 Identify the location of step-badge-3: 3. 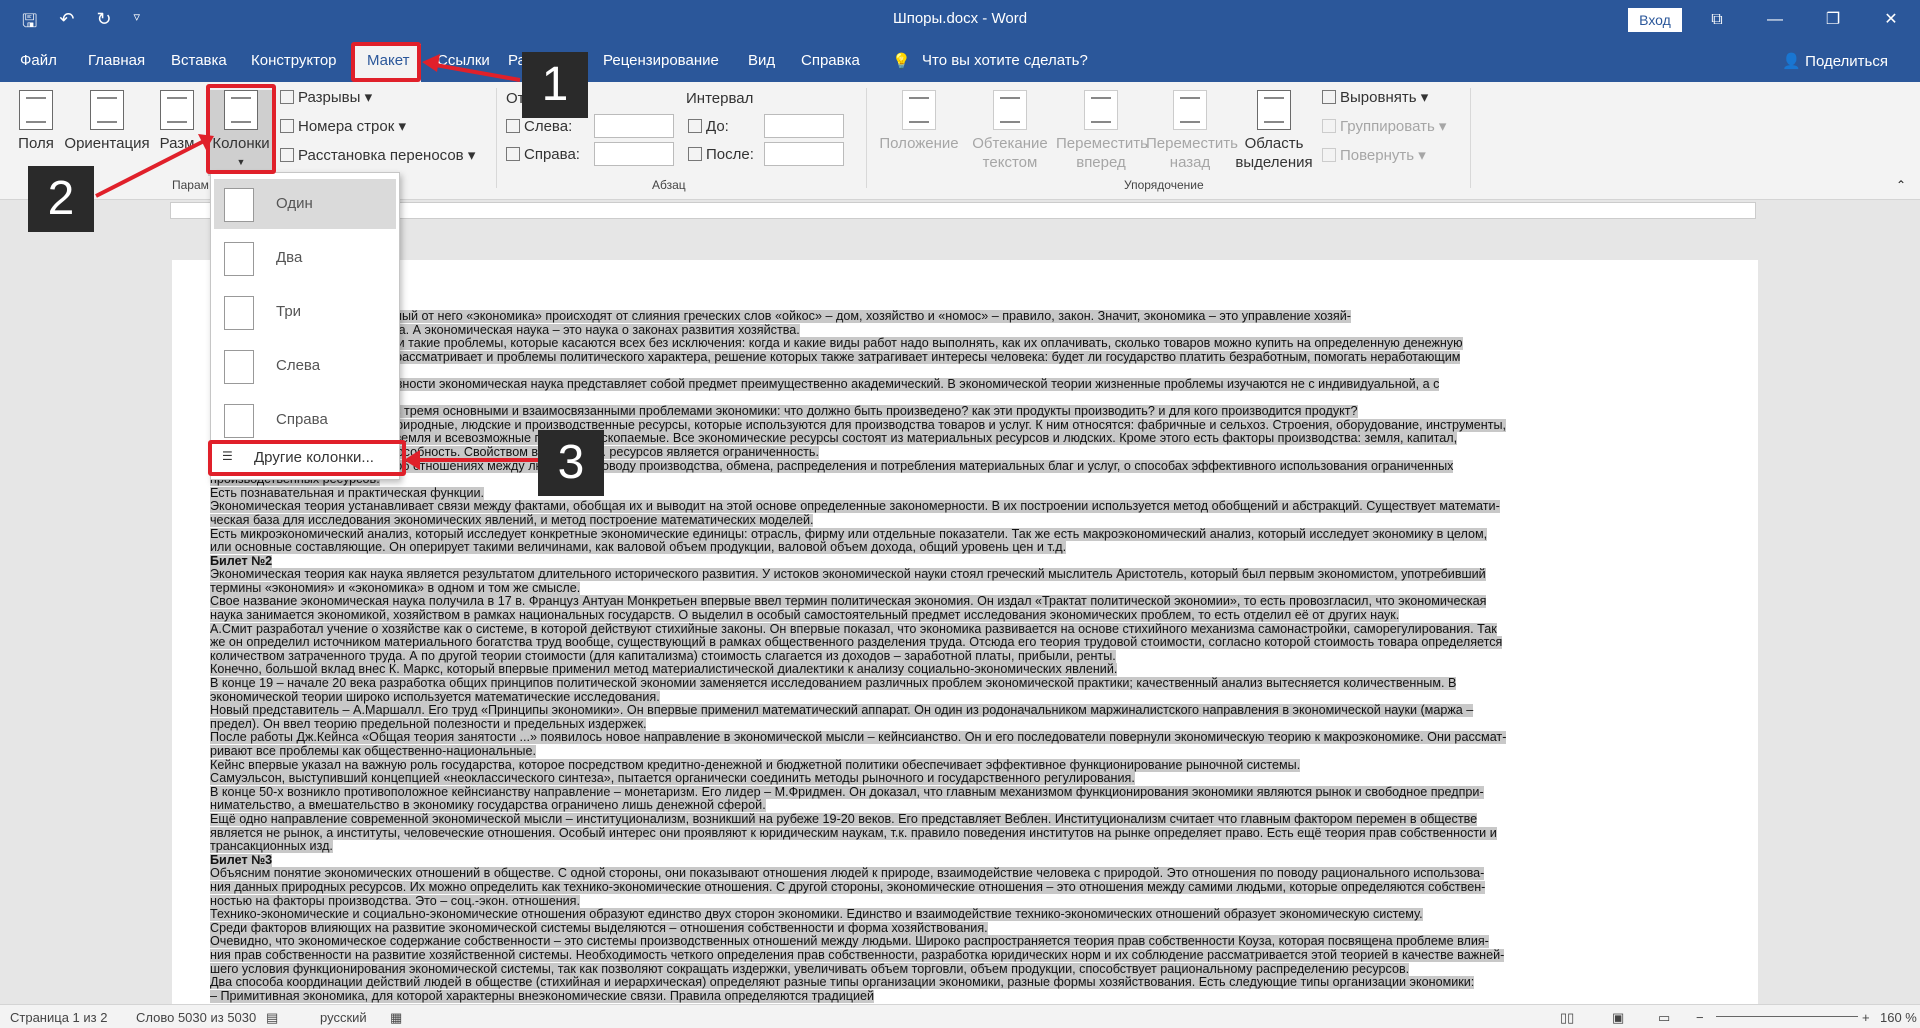
(571, 463).